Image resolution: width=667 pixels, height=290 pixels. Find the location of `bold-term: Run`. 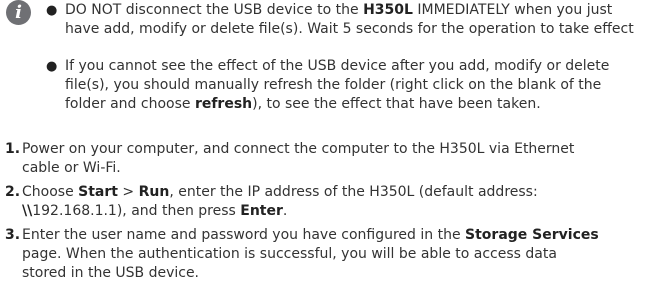

bold-term: Run is located at coordinates (154, 192).